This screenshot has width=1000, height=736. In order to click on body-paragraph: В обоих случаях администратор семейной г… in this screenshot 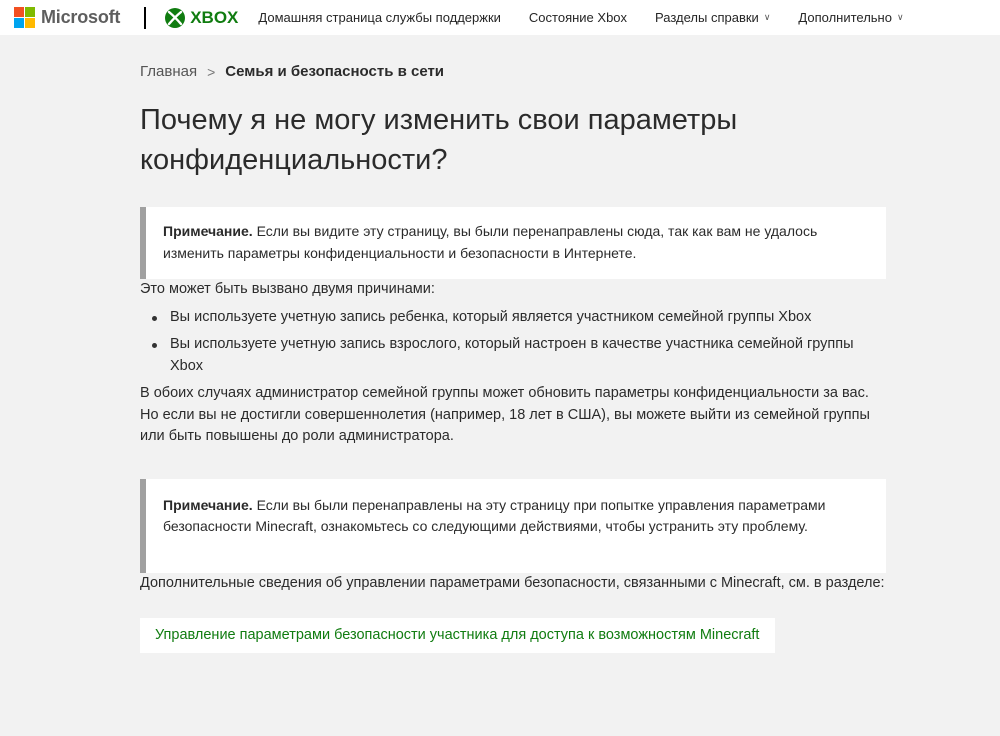, I will do `click(505, 414)`.